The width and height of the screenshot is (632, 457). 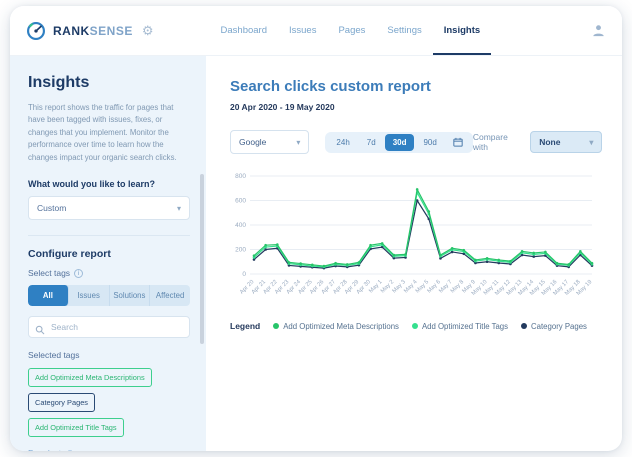 What do you see at coordinates (490, 142) in the screenshot?
I see `compare-with-label: Compare with` at bounding box center [490, 142].